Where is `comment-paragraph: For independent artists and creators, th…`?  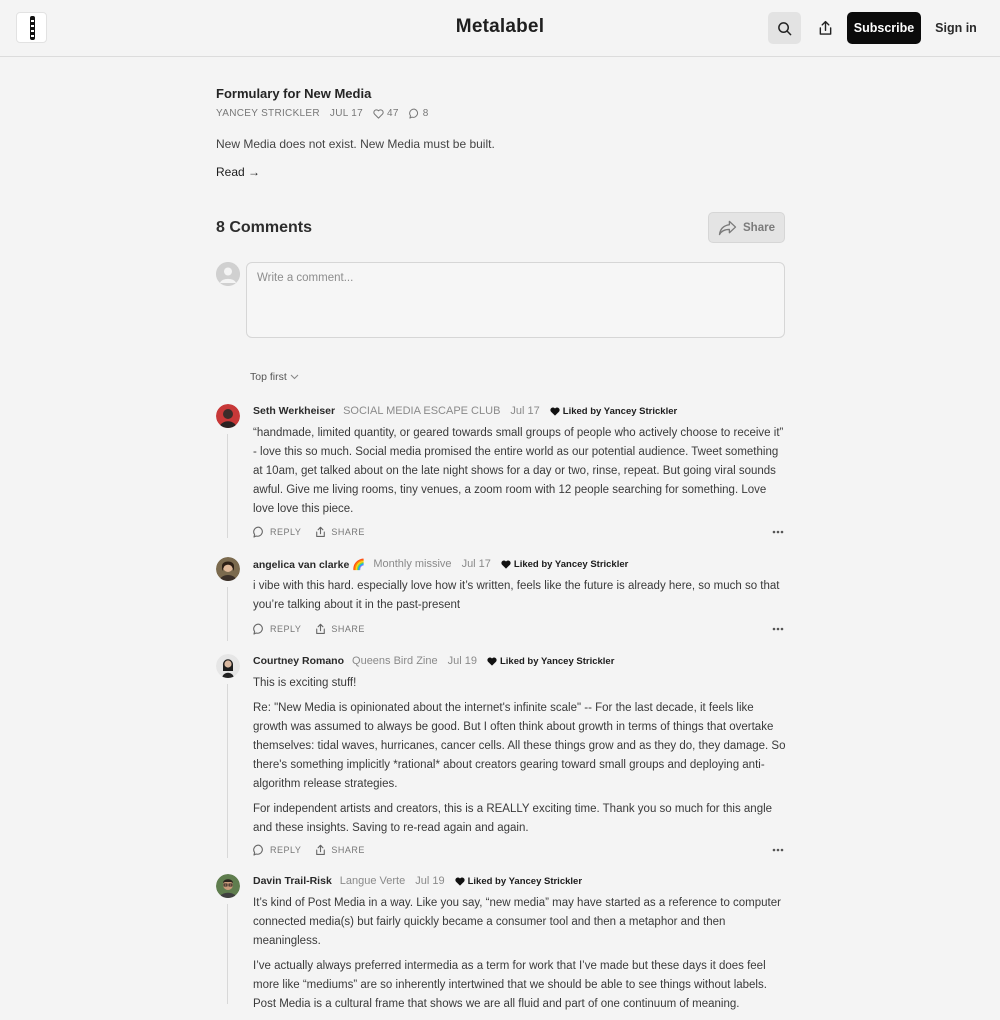
comment-paragraph: For independent artists and creators, th… is located at coordinates (513, 818).